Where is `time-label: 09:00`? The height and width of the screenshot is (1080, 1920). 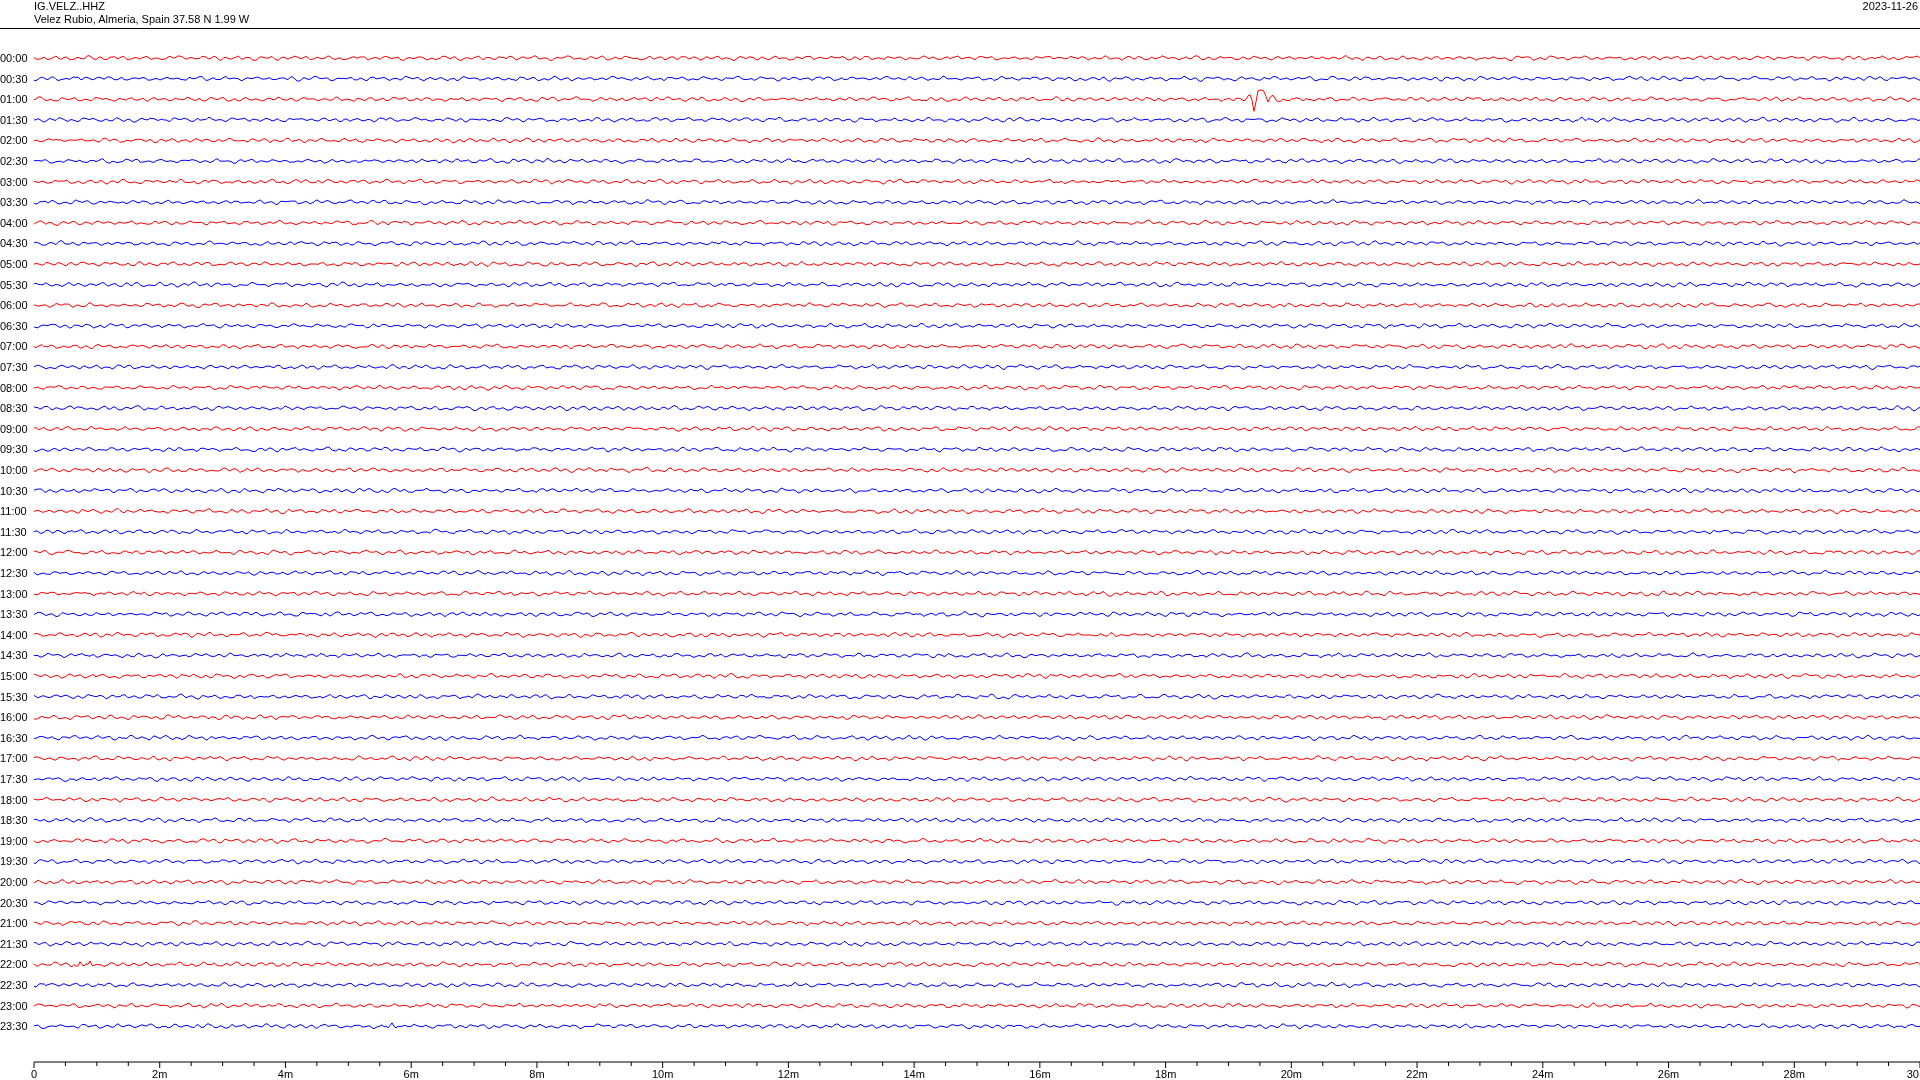 time-label: 09:00 is located at coordinates (14, 428).